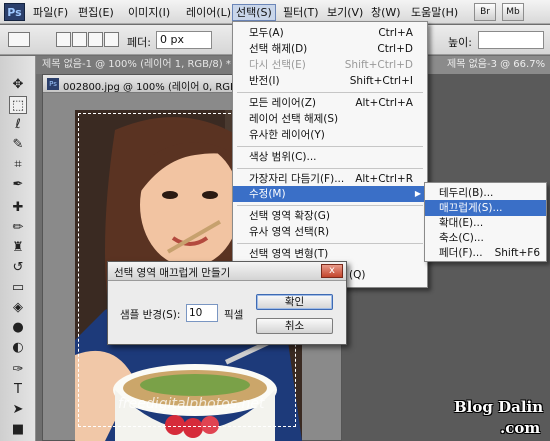 Image resolution: width=550 pixels, height=441 pixels. I want to click on brush-tool-icon: ✏, so click(18, 228).